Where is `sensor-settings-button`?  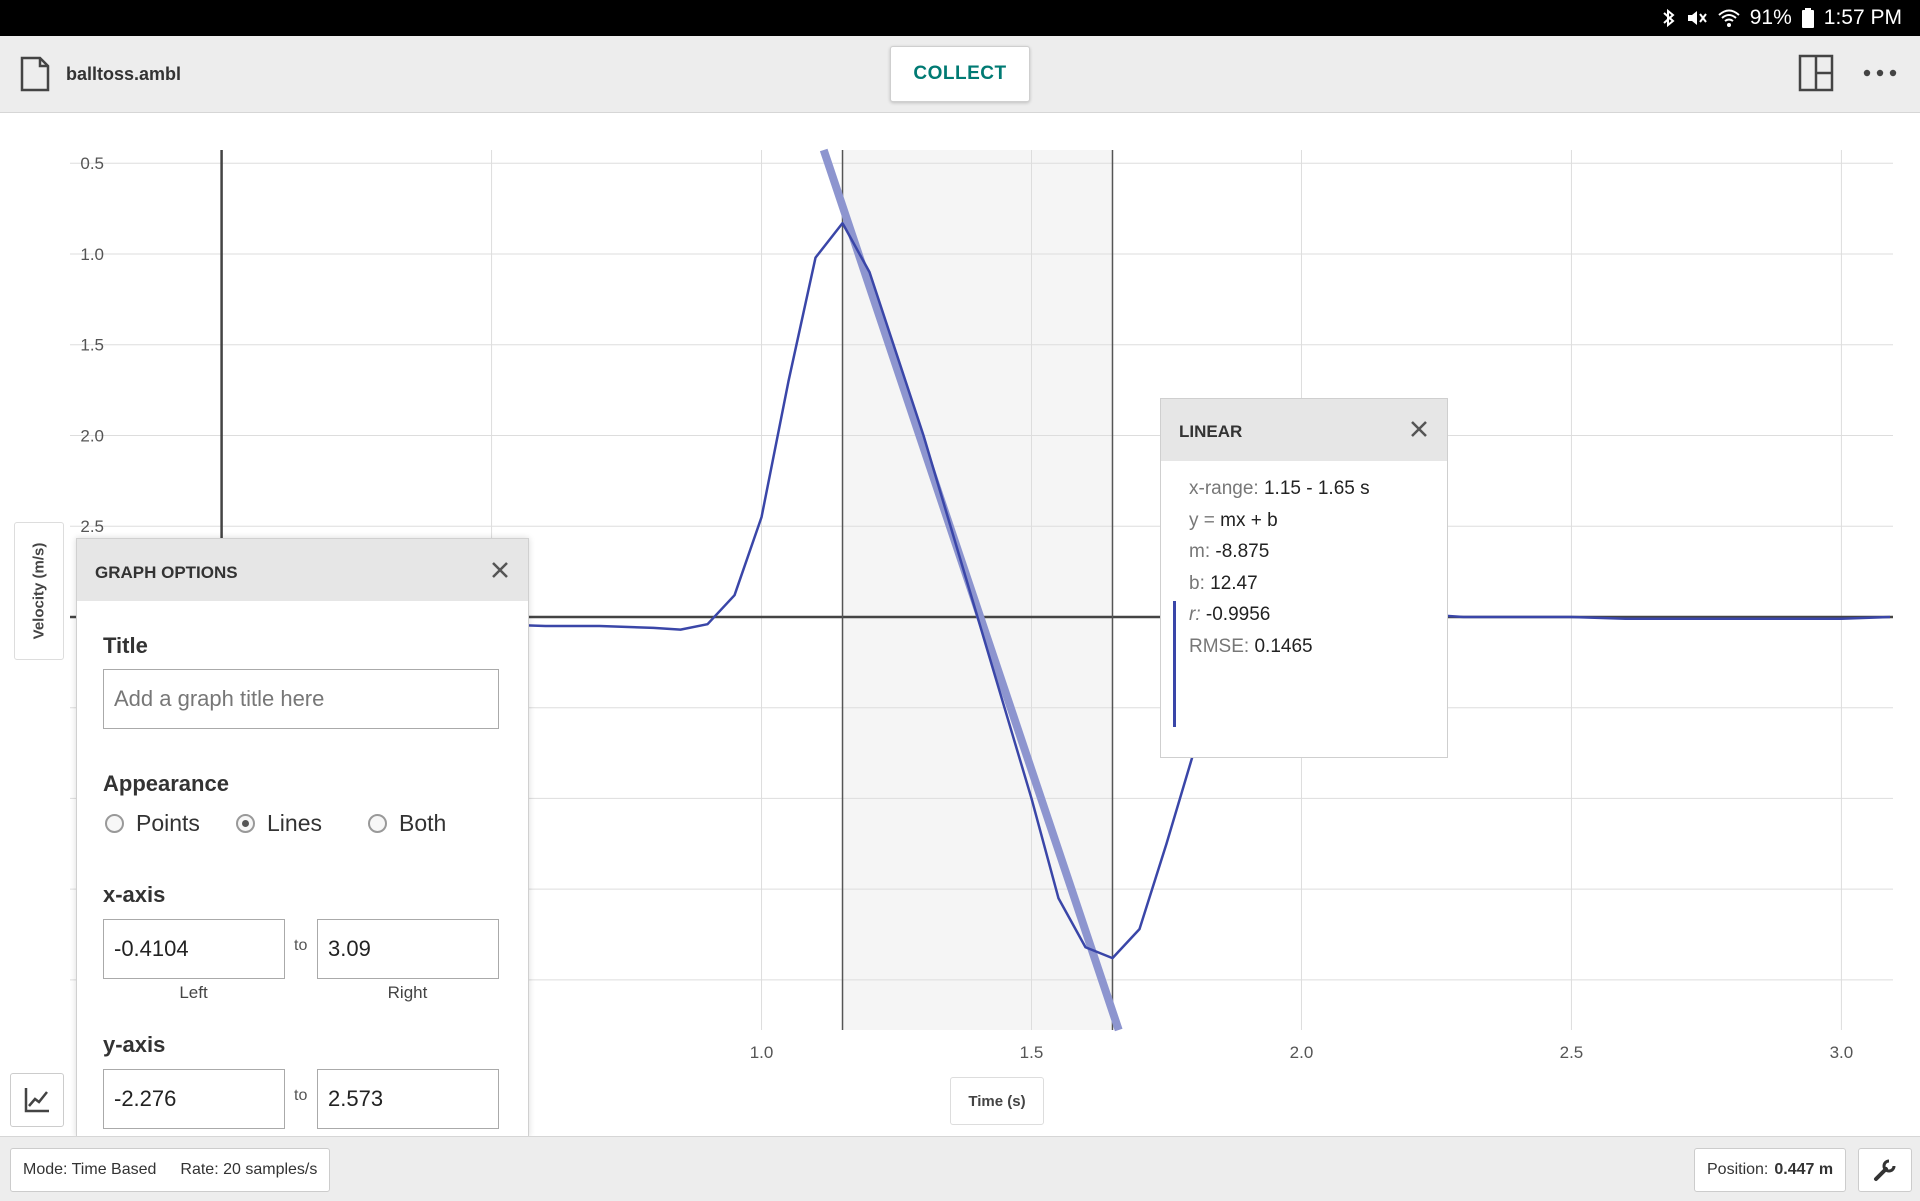 sensor-settings-button is located at coordinates (1885, 1170).